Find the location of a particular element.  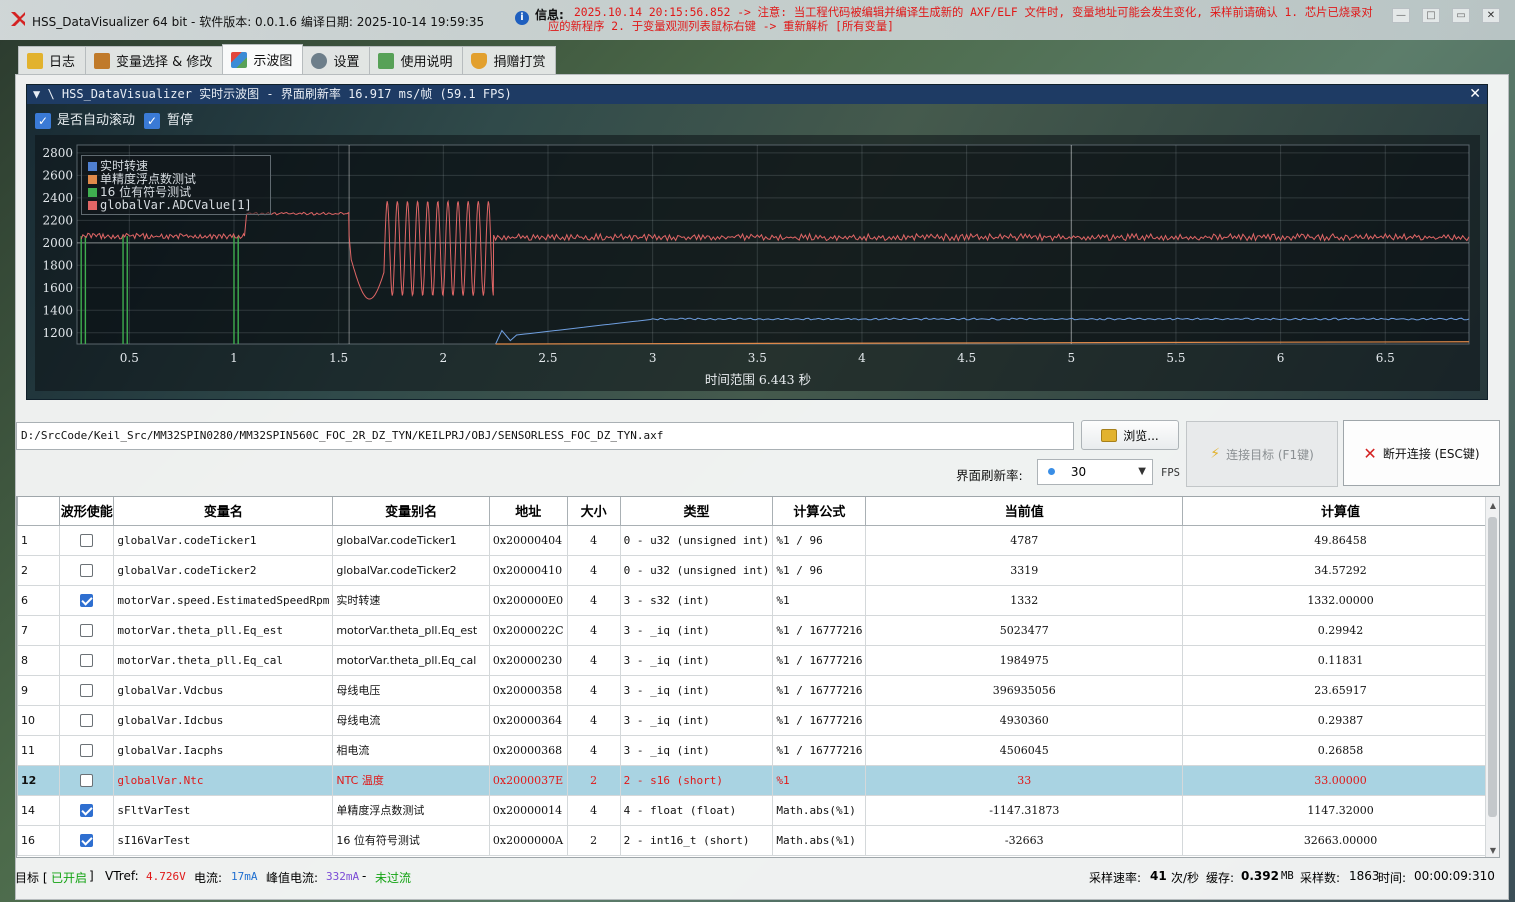

cell-current-value: 1984975 is located at coordinates (1024, 660).